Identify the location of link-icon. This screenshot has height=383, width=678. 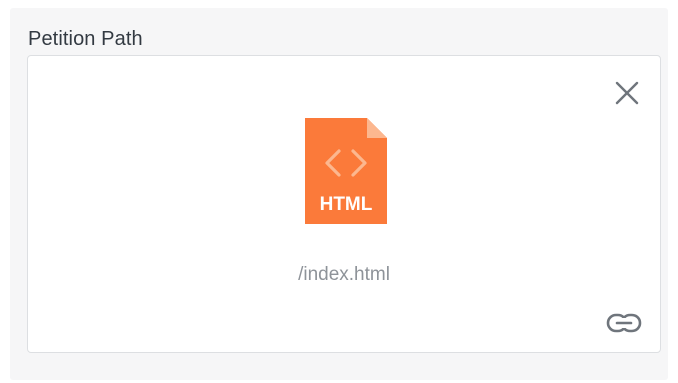
(624, 323).